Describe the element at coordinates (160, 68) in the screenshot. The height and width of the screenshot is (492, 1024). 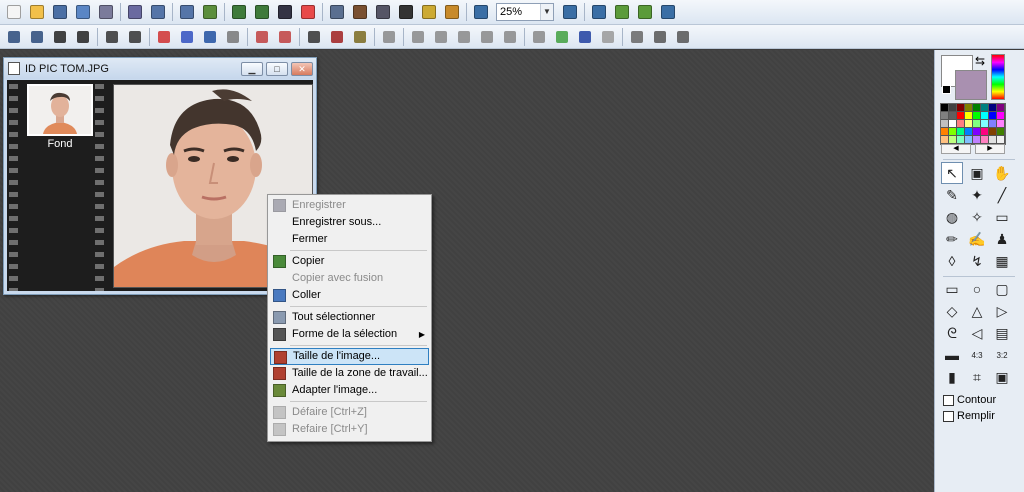
I see `document-titlebar: ID PIC TOM.JPG ▁ □ ✕` at that location.